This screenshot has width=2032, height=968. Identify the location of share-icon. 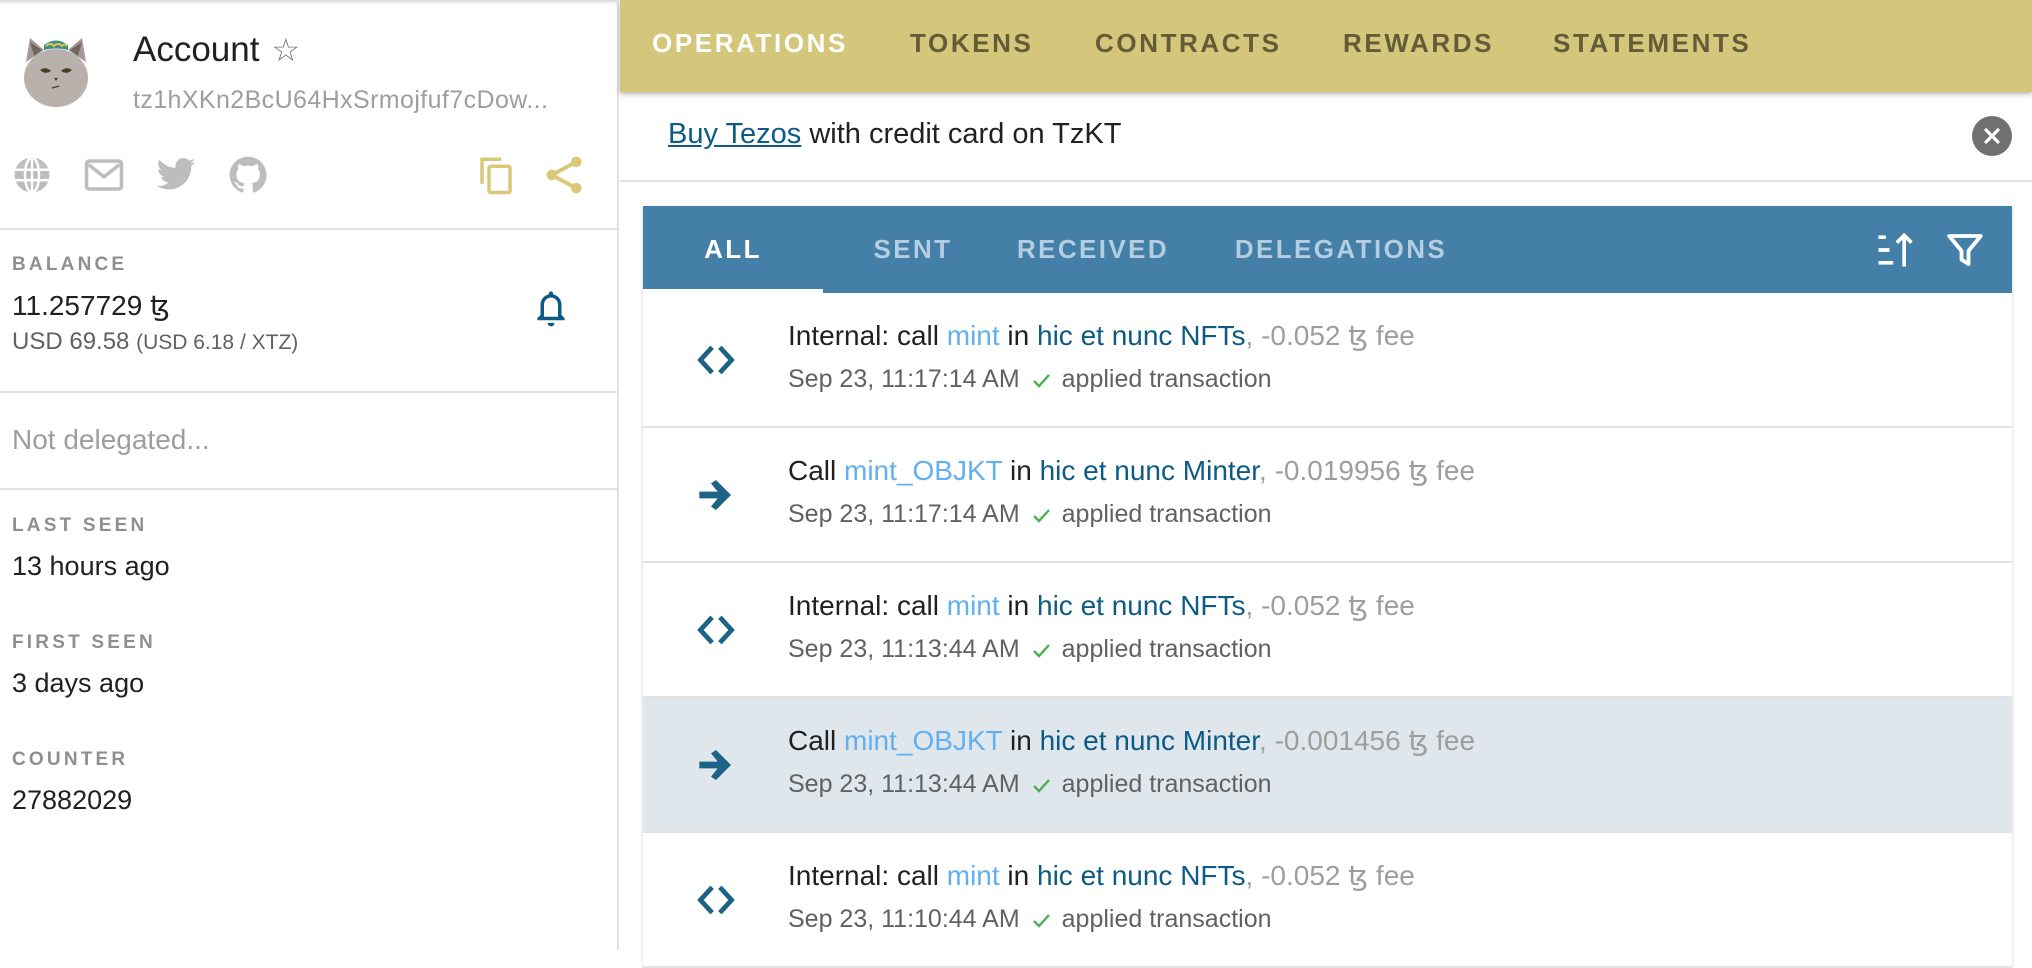
(564, 175).